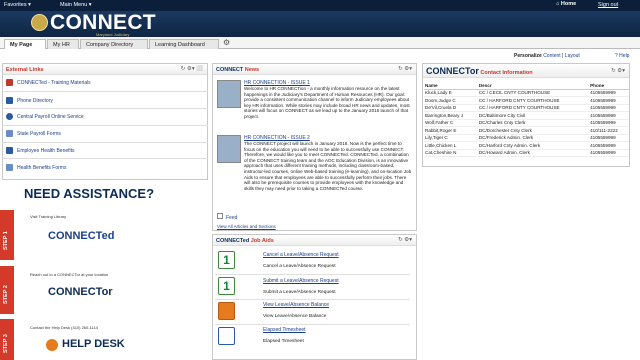 This screenshot has width=640, height=360. Describe the element at coordinates (533, 145) in the screenshot. I see `table-cell: DC/Harford Cnty Admin. Clerk` at that location.